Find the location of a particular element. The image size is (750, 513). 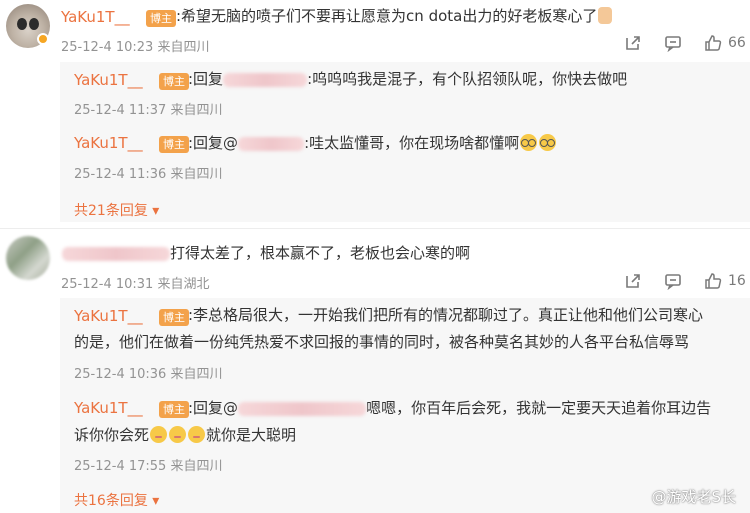

more-replies-link: 共21条回复 ▾ is located at coordinates (116, 210).